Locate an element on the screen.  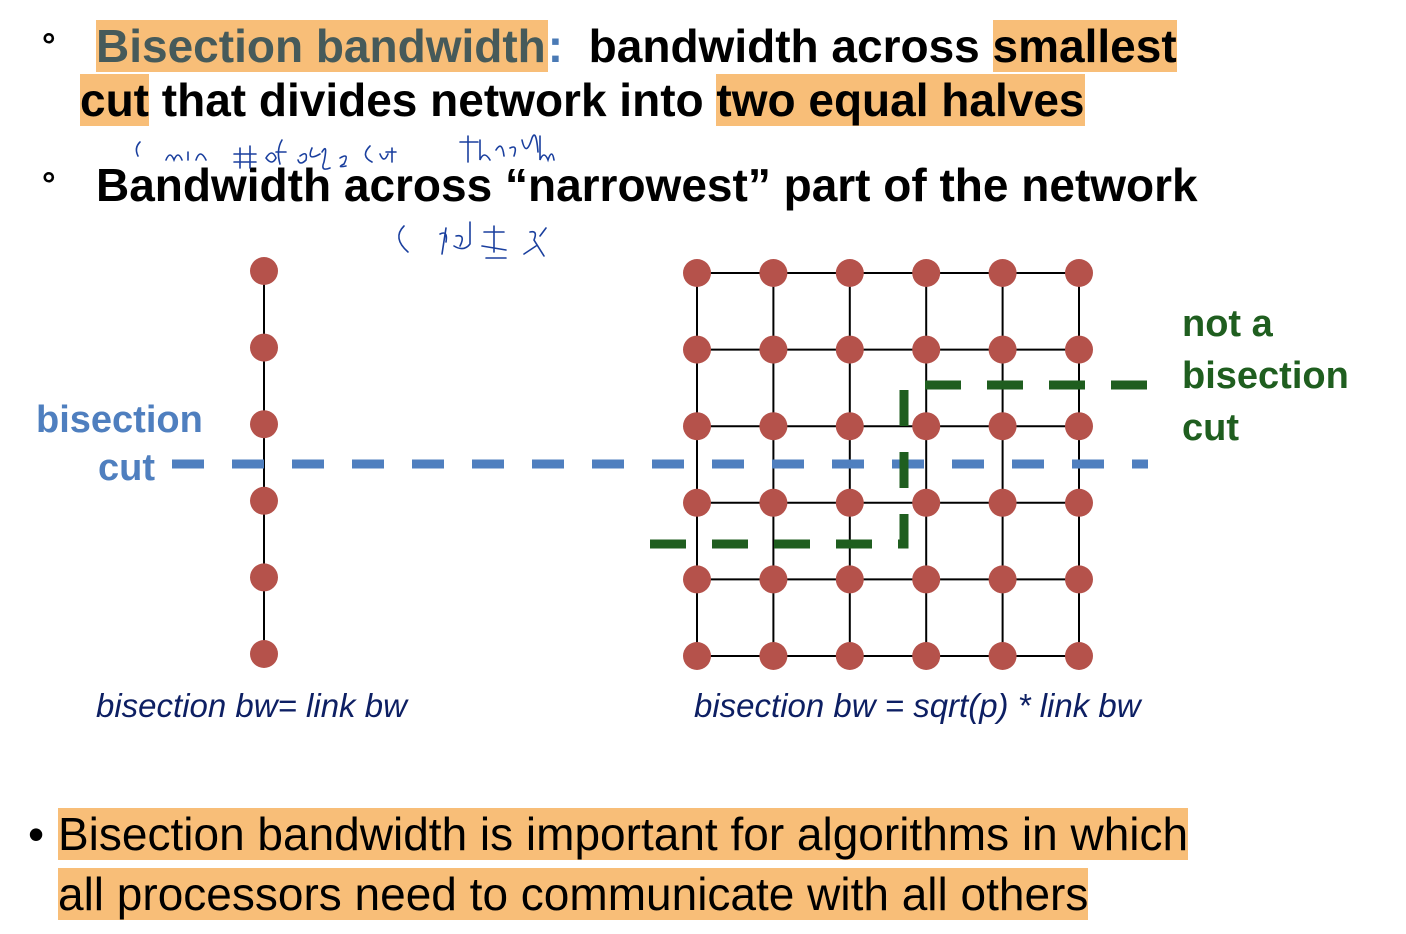
mesh-caption: bisection bw = sqrt(p) * link bw is located at coordinates (917, 705).